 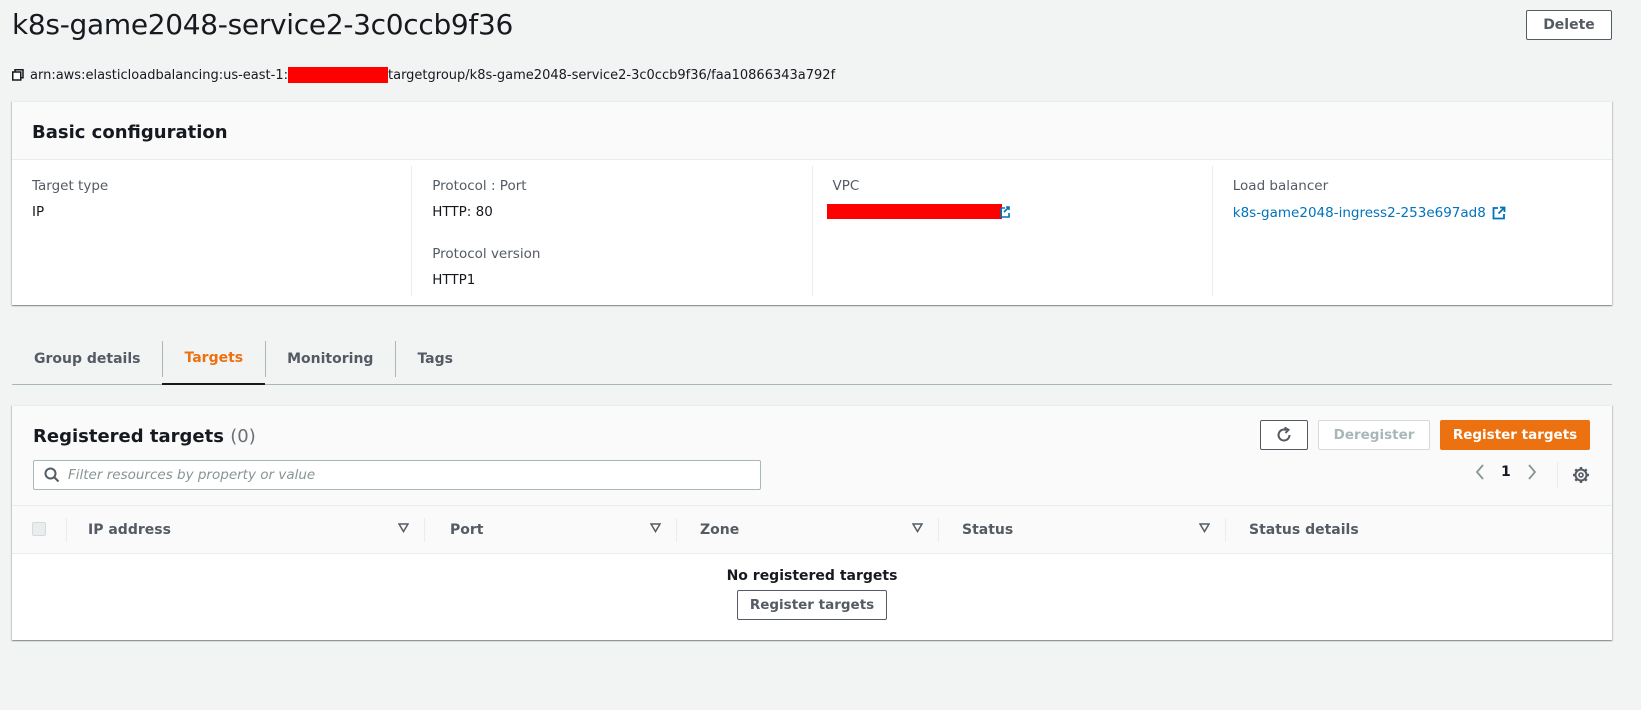 What do you see at coordinates (70, 186) in the screenshot?
I see `target-type-label: Target type` at bounding box center [70, 186].